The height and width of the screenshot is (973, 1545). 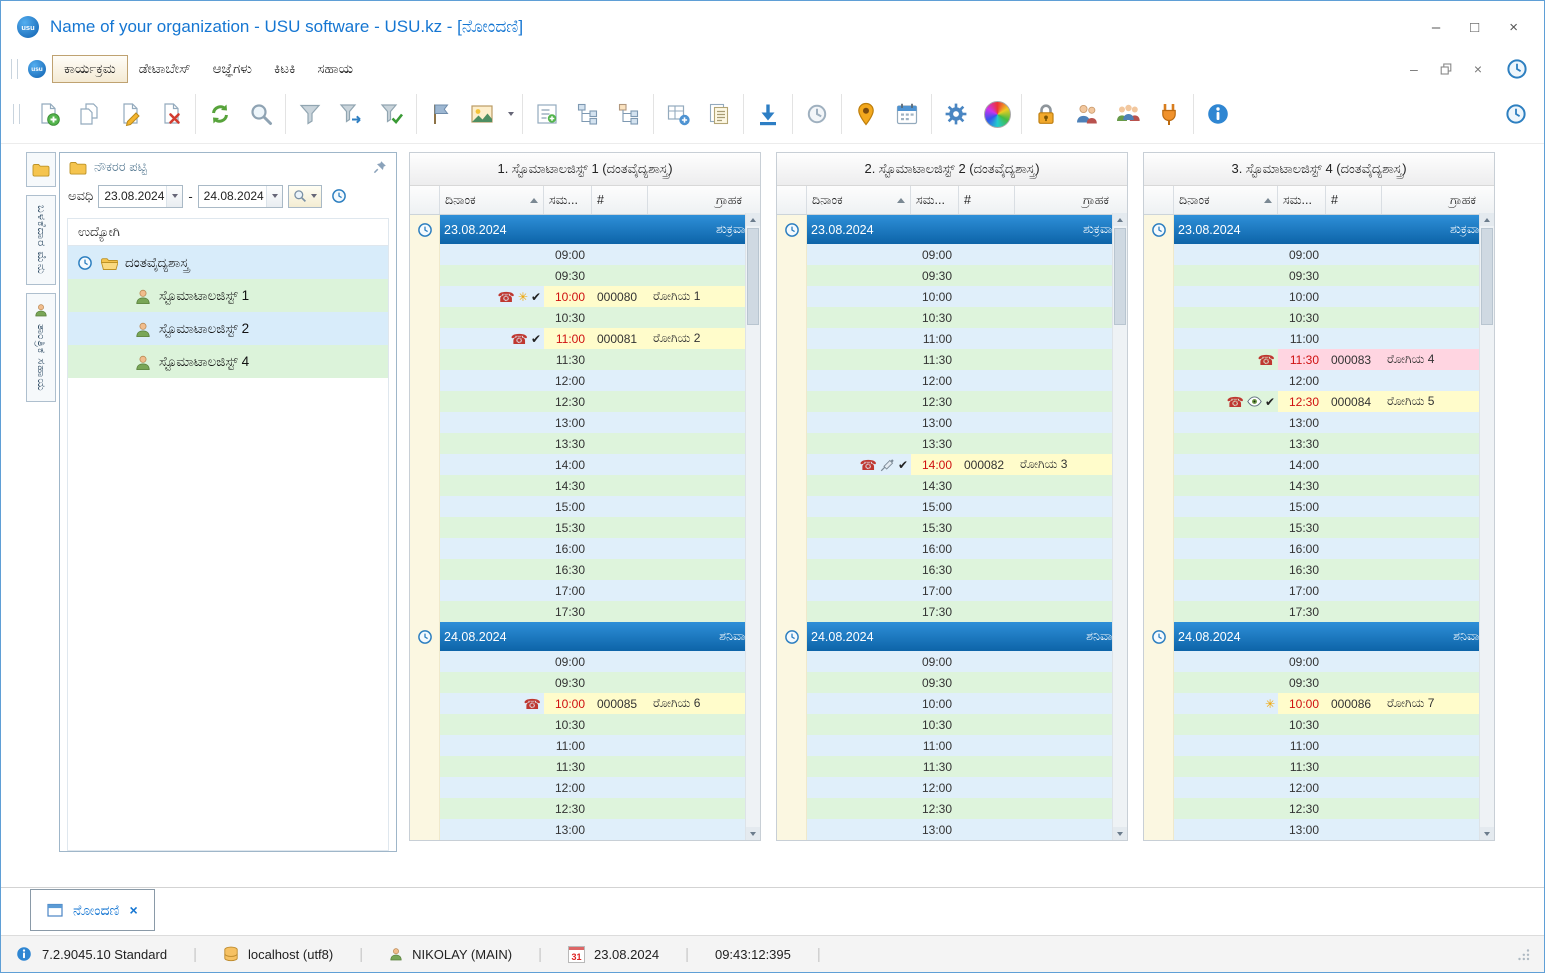 I want to click on tree-person-row: ಸ್ಟೊಮಾಟಾಲಜಿಸ್ಟ್ 4, so click(x=228, y=361).